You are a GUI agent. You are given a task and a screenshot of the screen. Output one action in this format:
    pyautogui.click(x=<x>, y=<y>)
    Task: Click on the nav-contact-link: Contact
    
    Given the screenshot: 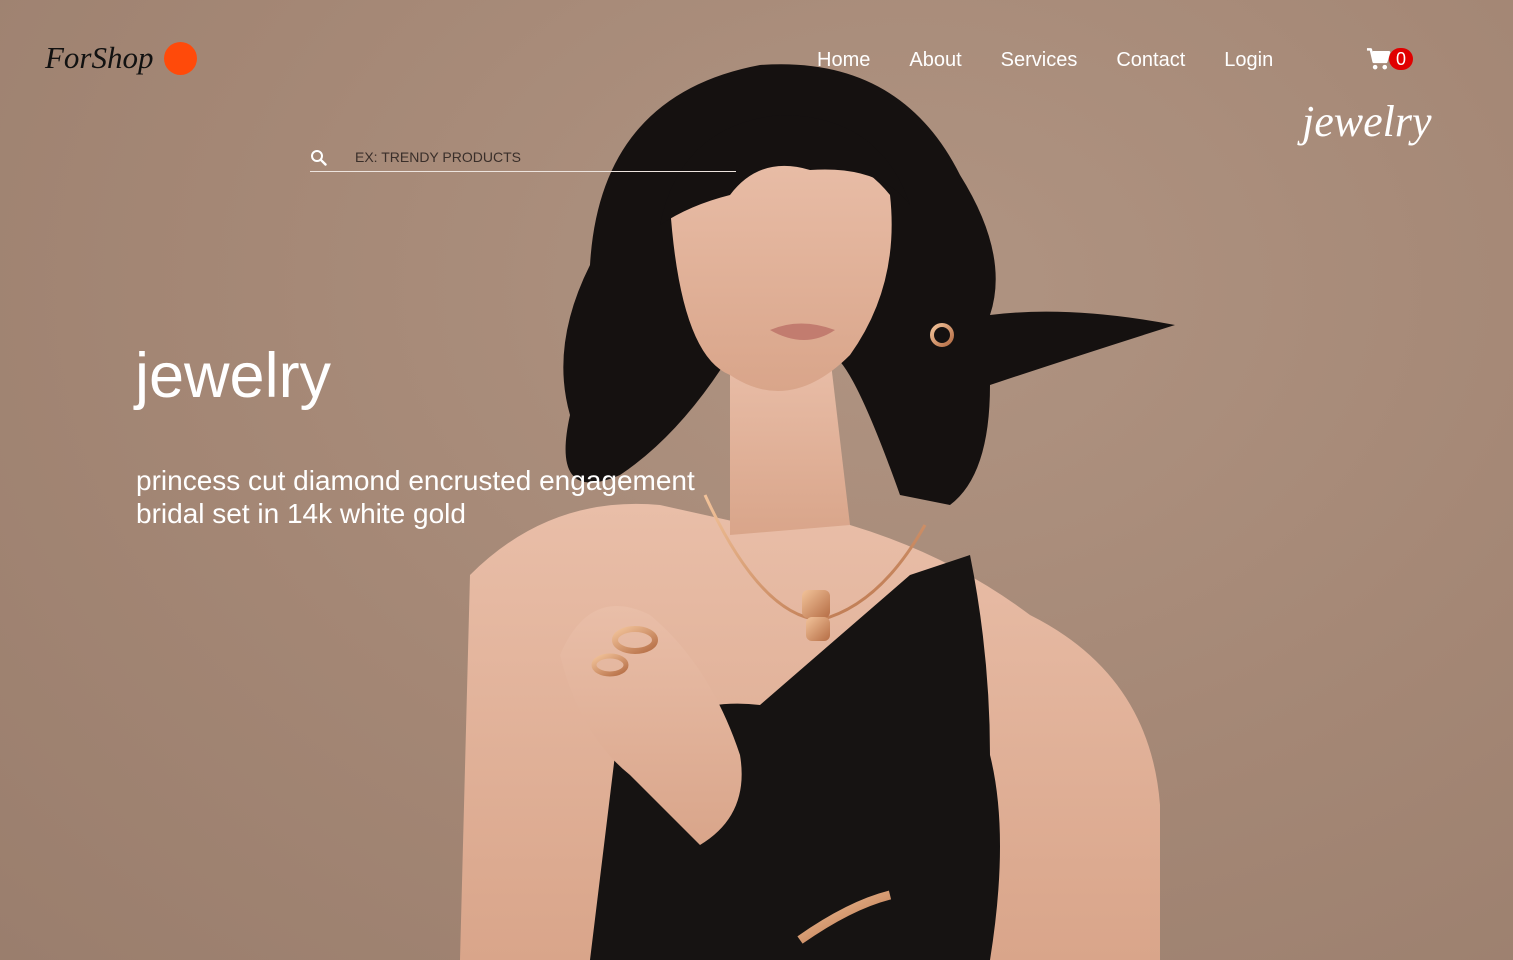 What is the action you would take?
    pyautogui.click(x=1150, y=60)
    